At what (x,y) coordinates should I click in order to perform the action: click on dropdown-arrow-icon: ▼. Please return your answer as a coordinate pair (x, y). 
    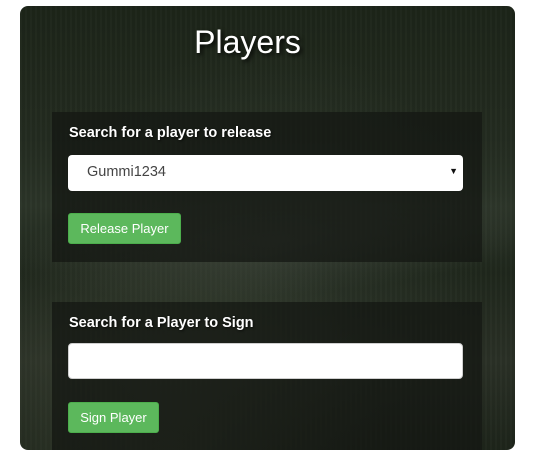
    Looking at the image, I should click on (453, 171).